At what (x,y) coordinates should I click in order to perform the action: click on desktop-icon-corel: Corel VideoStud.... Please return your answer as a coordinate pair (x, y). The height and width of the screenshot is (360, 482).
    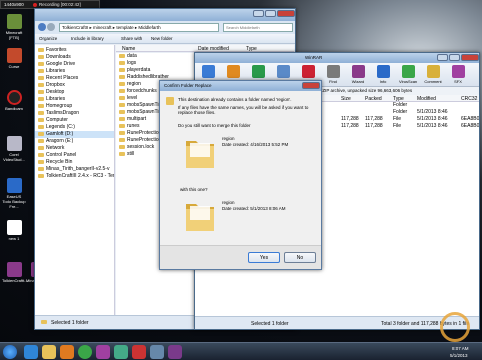
    Looking at the image, I should click on (14, 149).